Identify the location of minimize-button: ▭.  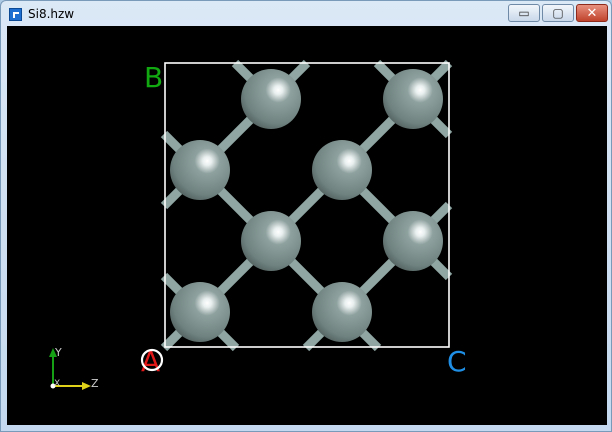
(524, 13).